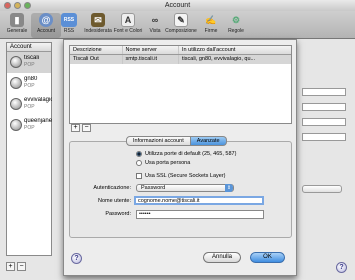 The height and width of the screenshot is (280, 355). I want to click on account-name: gn80, so click(31, 79).